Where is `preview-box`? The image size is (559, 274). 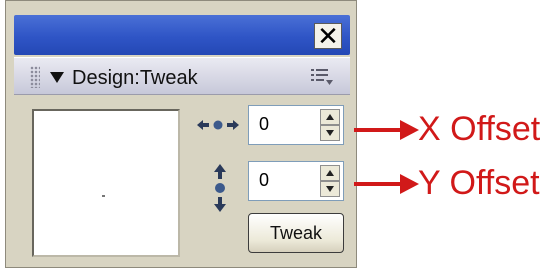
preview-box is located at coordinates (106, 183).